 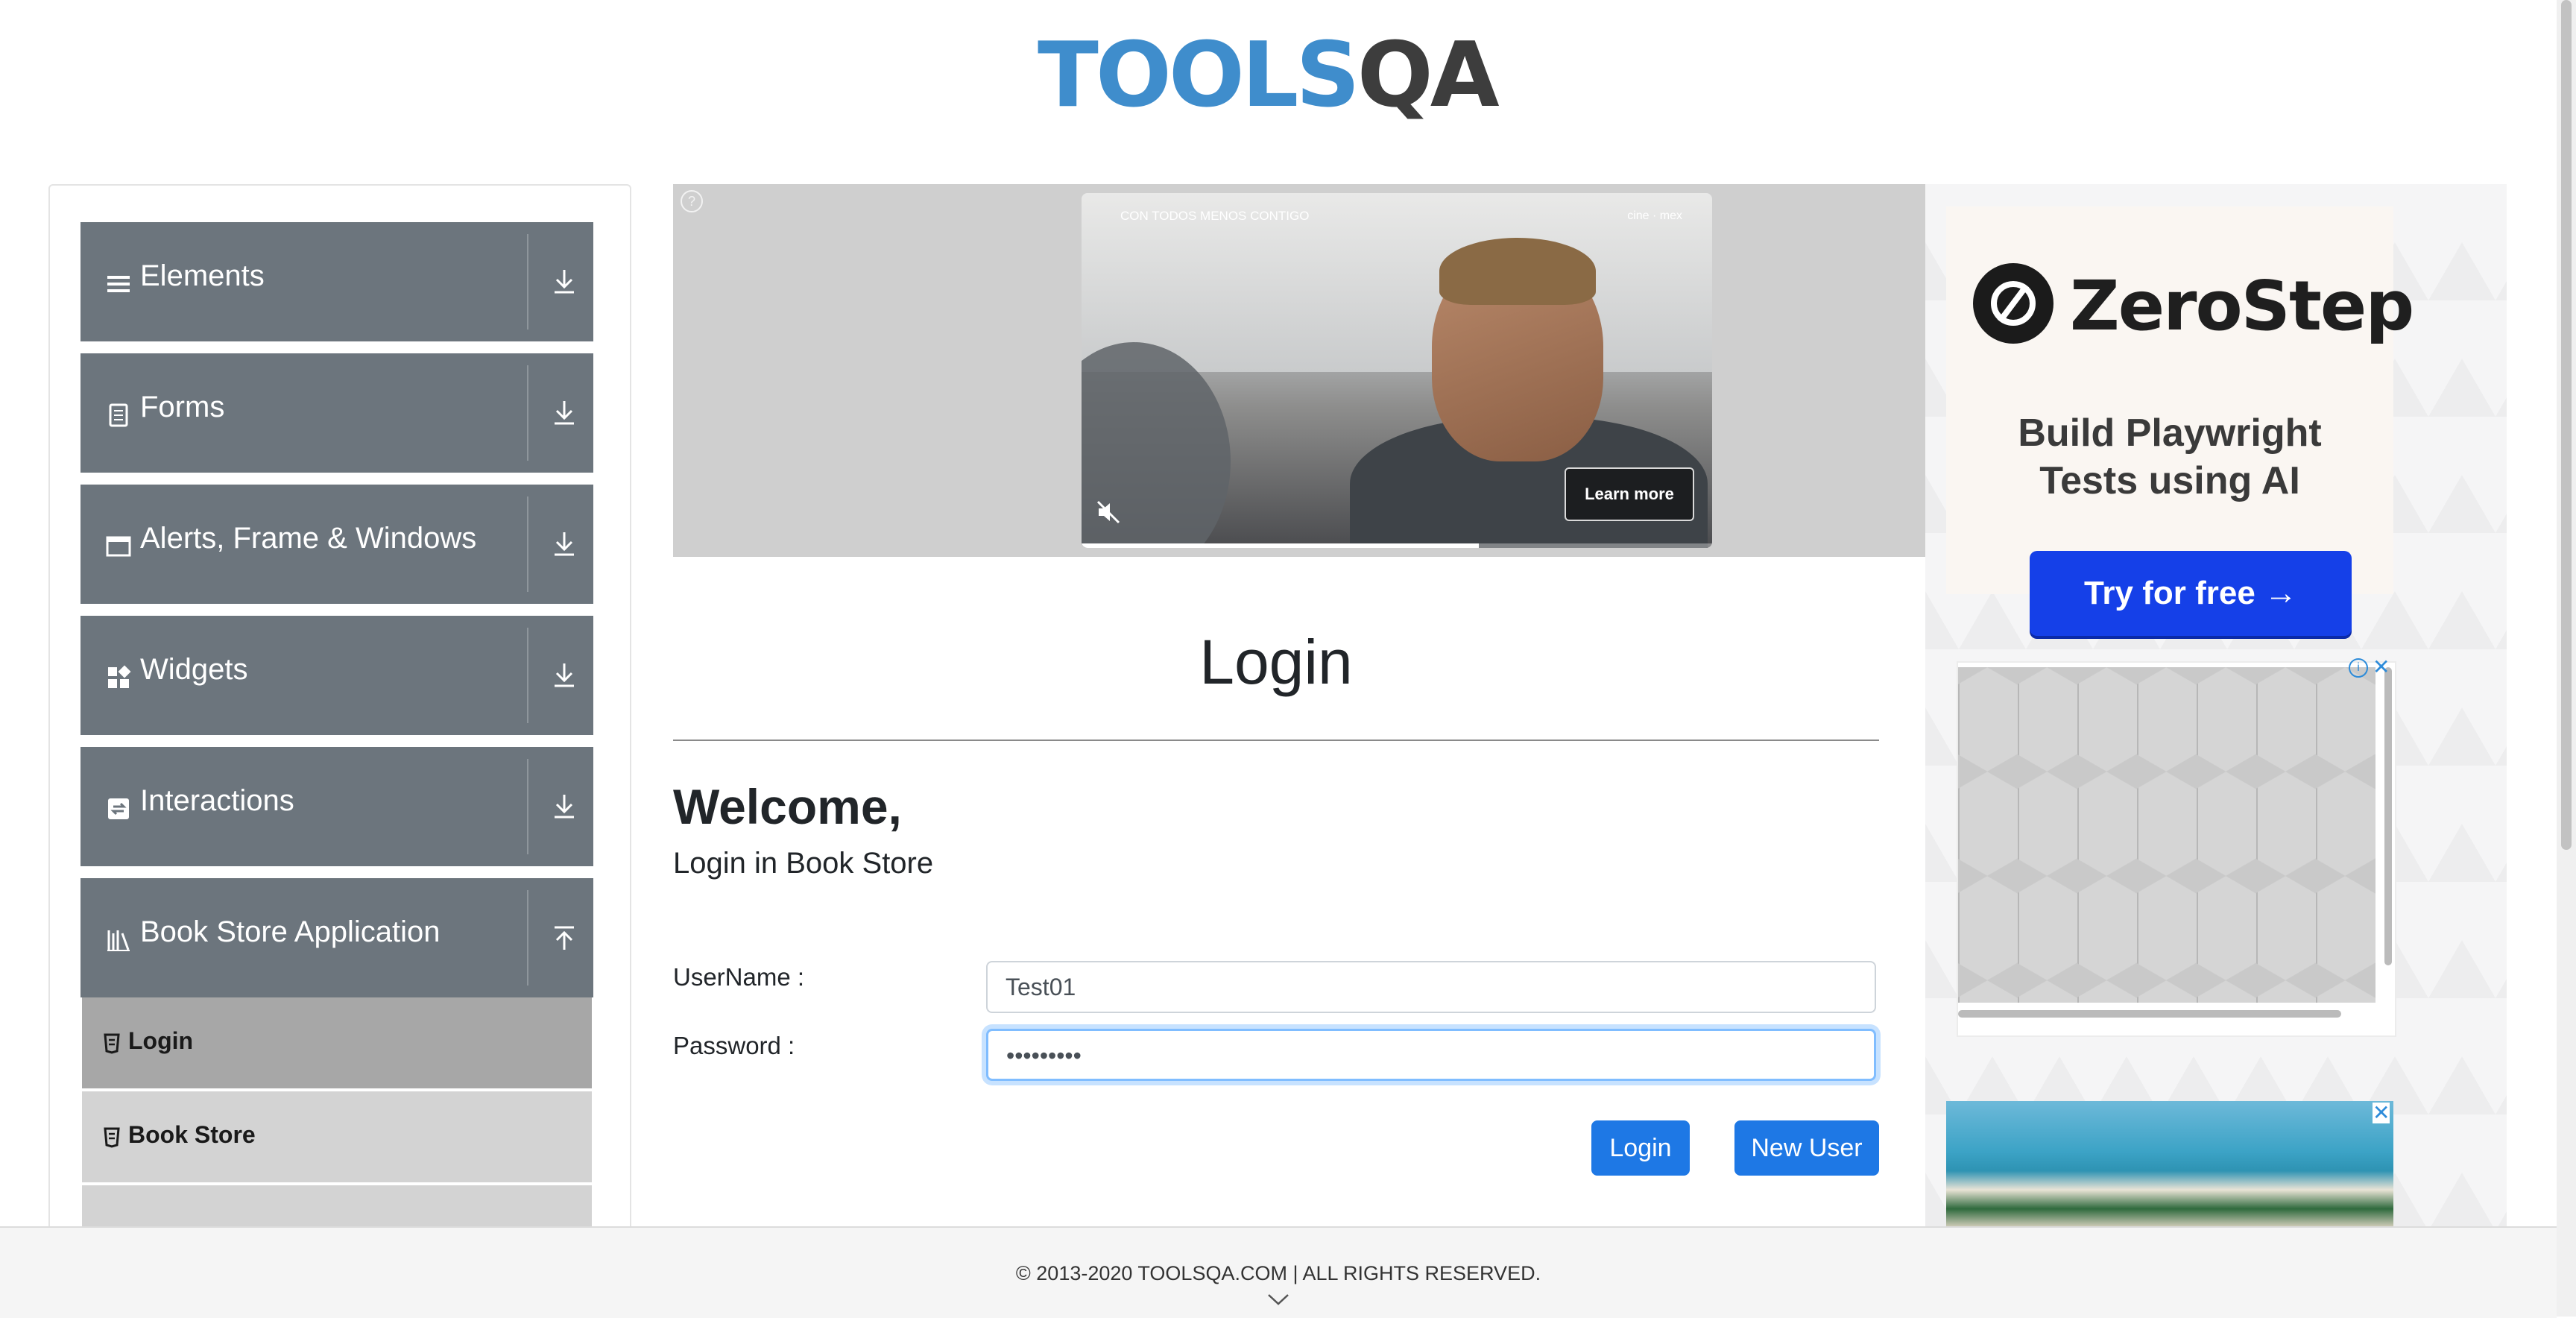 What do you see at coordinates (1278, 1299) in the screenshot?
I see `chevron-down-icon` at bounding box center [1278, 1299].